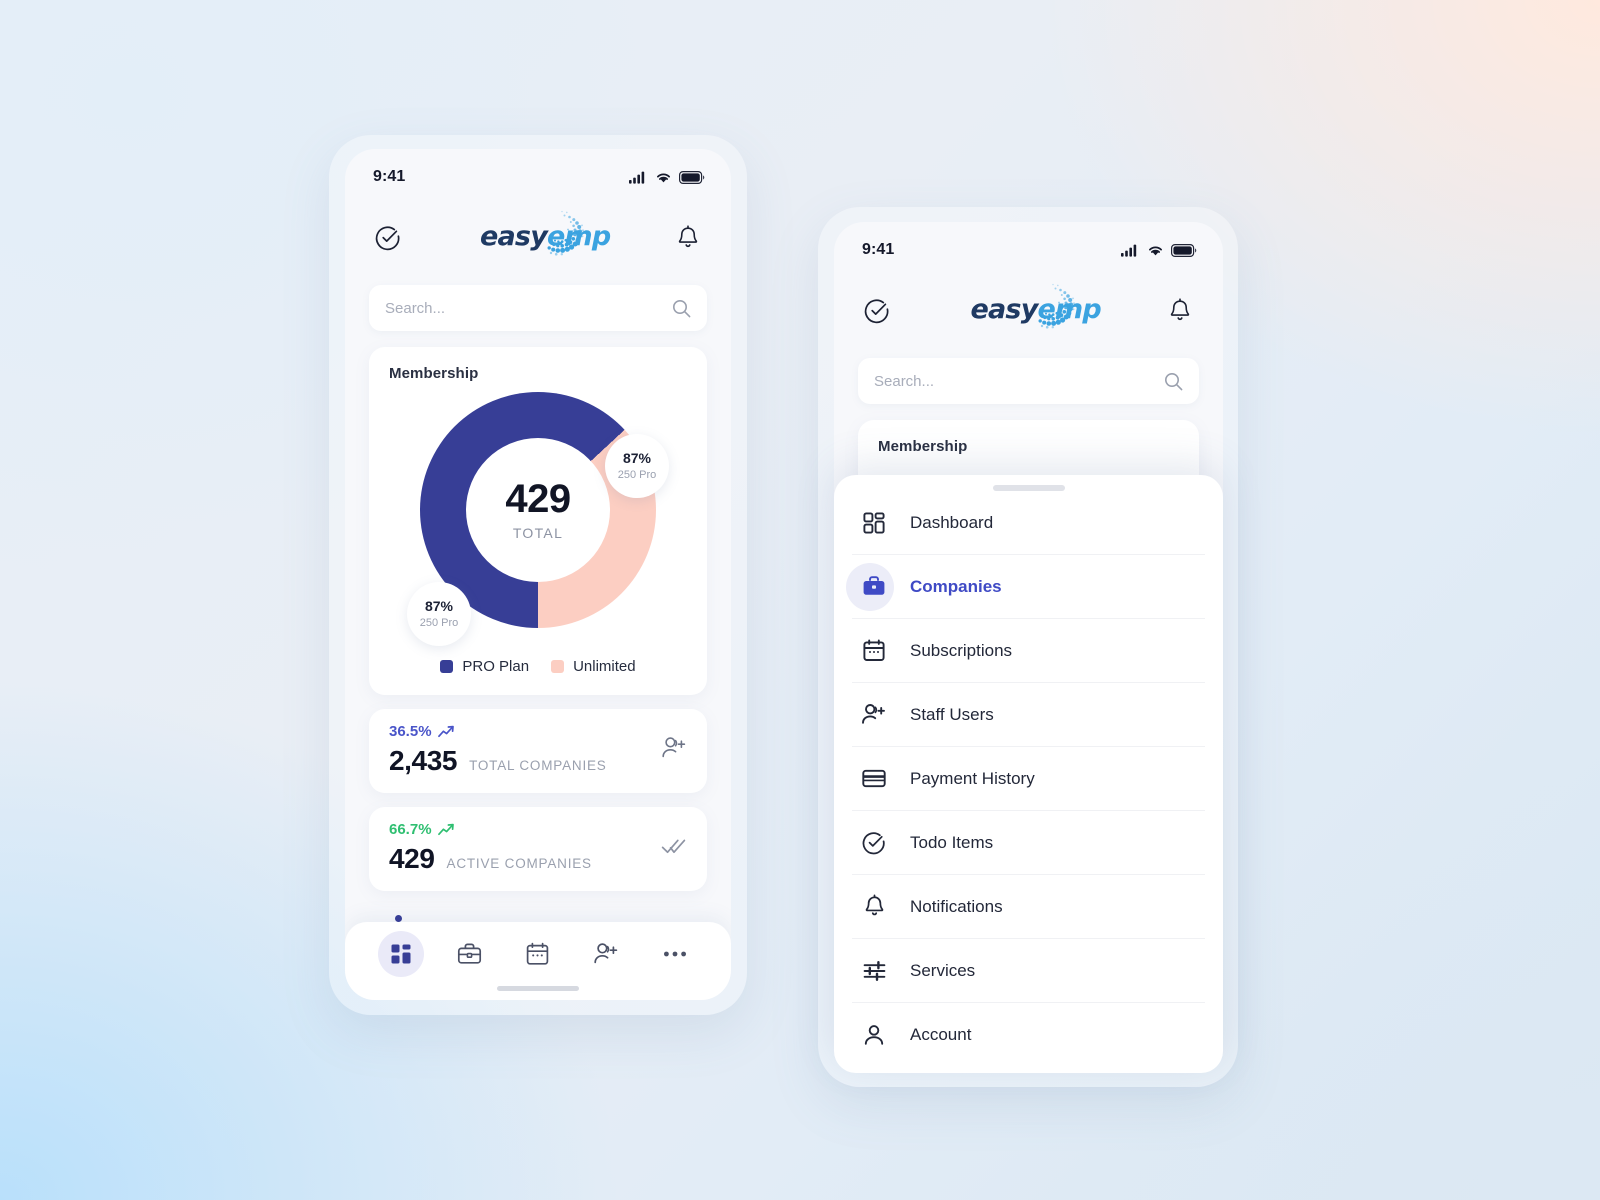 The image size is (1600, 1200). Describe the element at coordinates (423, 760) in the screenshot. I see `stat-value: 2,435` at that location.